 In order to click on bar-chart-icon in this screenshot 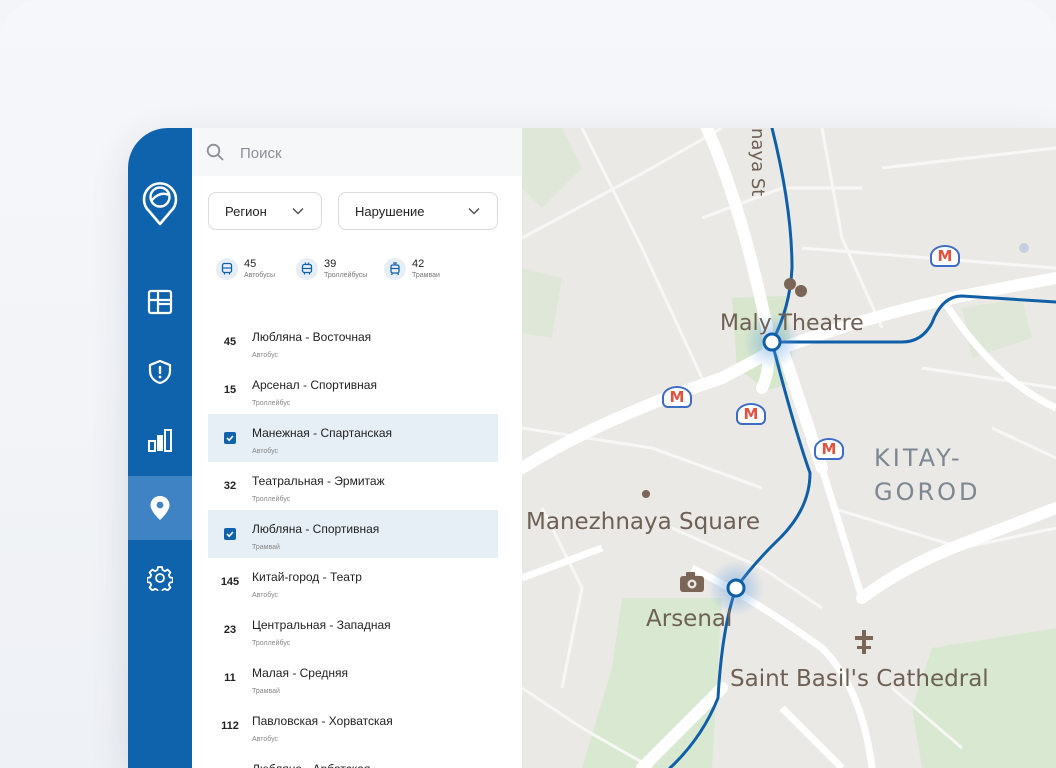, I will do `click(160, 440)`.